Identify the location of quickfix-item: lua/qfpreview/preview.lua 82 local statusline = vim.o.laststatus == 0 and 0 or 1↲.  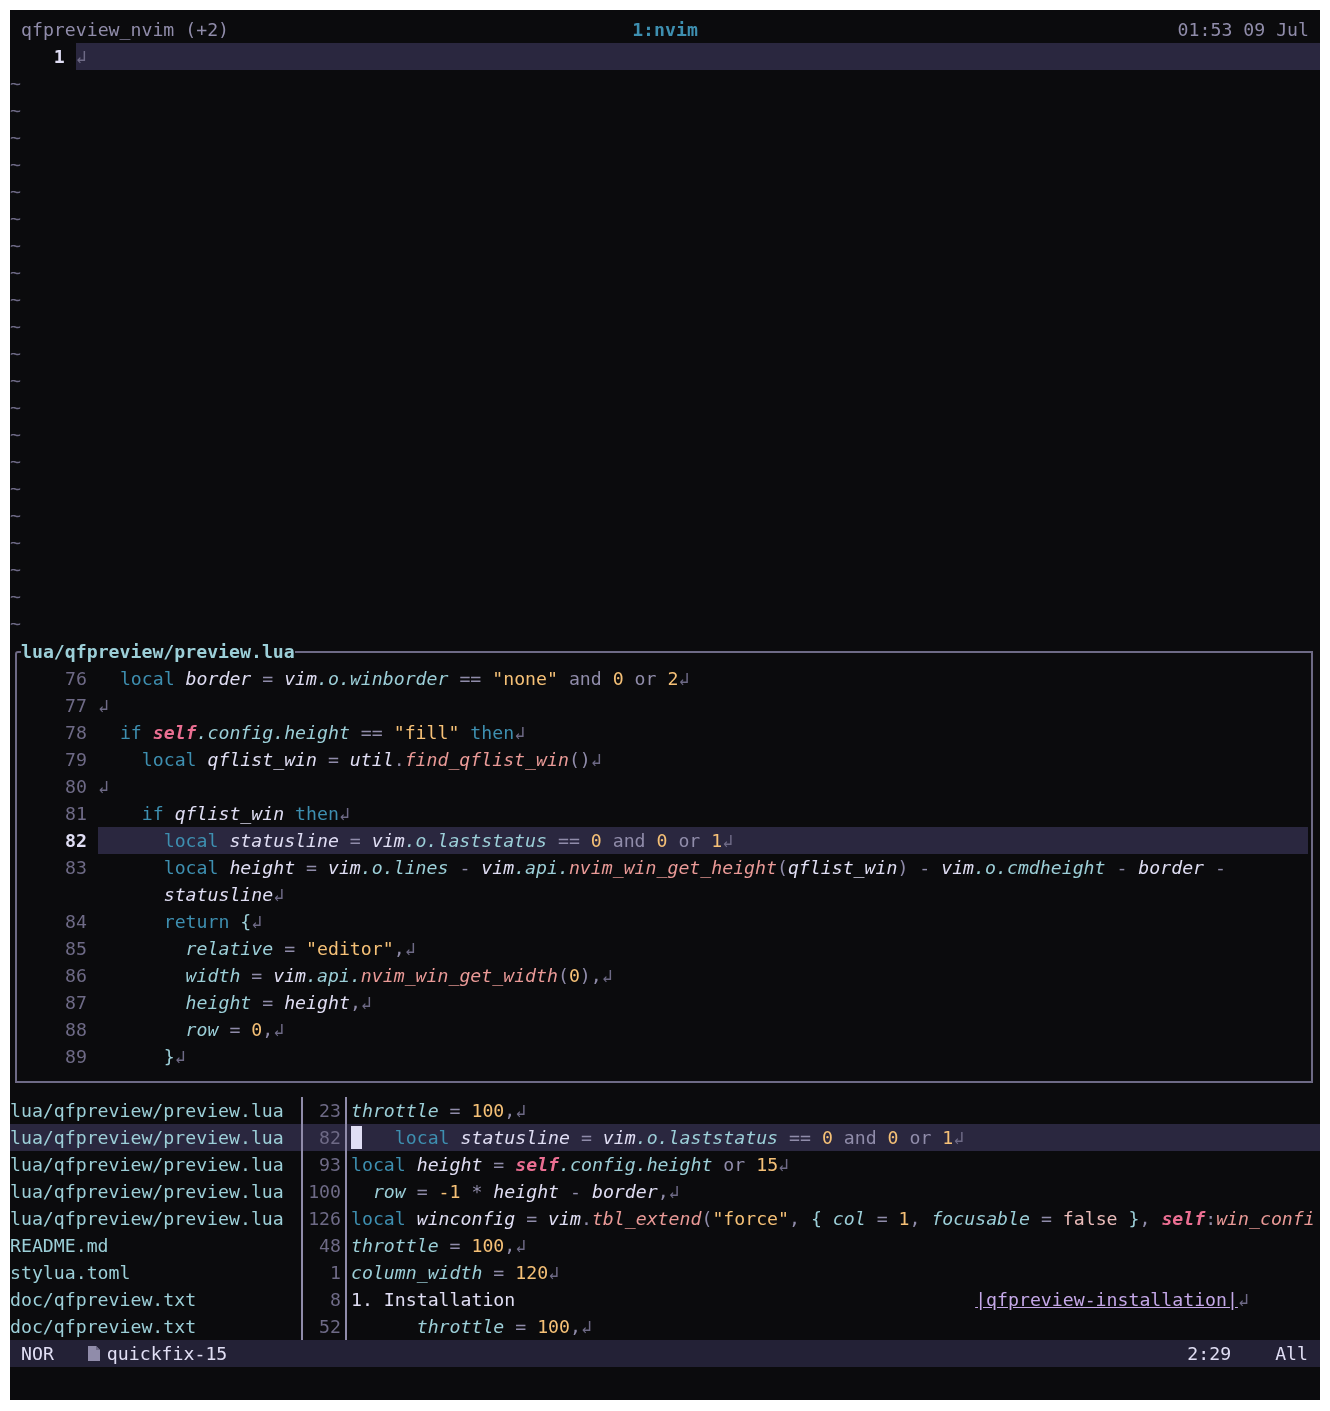
(665, 1137).